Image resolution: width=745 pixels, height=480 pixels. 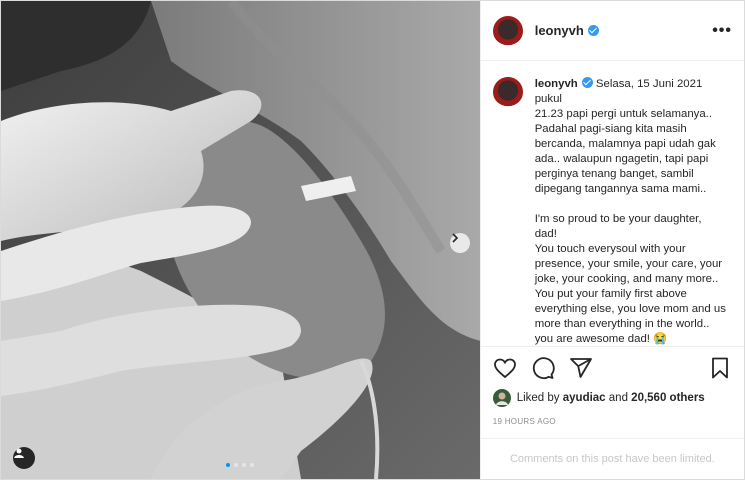 What do you see at coordinates (507, 92) in the screenshot?
I see `caption-avatar` at bounding box center [507, 92].